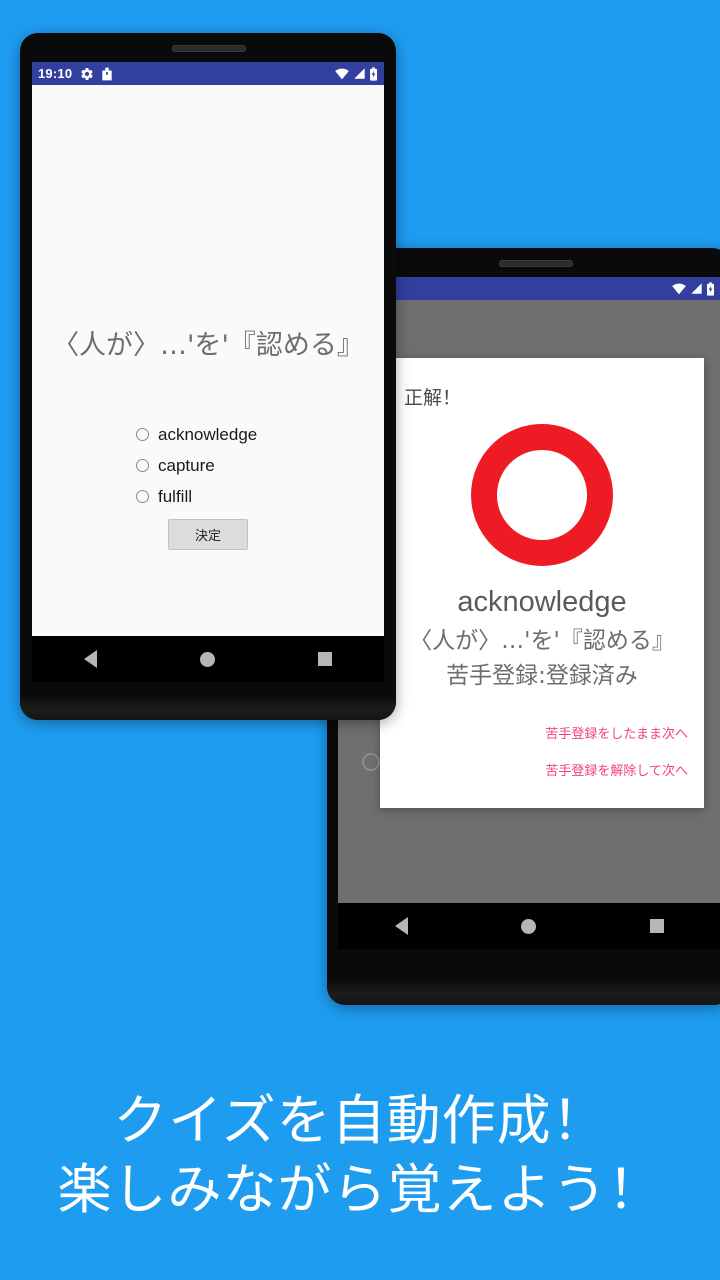 The height and width of the screenshot is (1280, 720). What do you see at coordinates (433, 398) in the screenshot?
I see `dialog-title: 正解！` at bounding box center [433, 398].